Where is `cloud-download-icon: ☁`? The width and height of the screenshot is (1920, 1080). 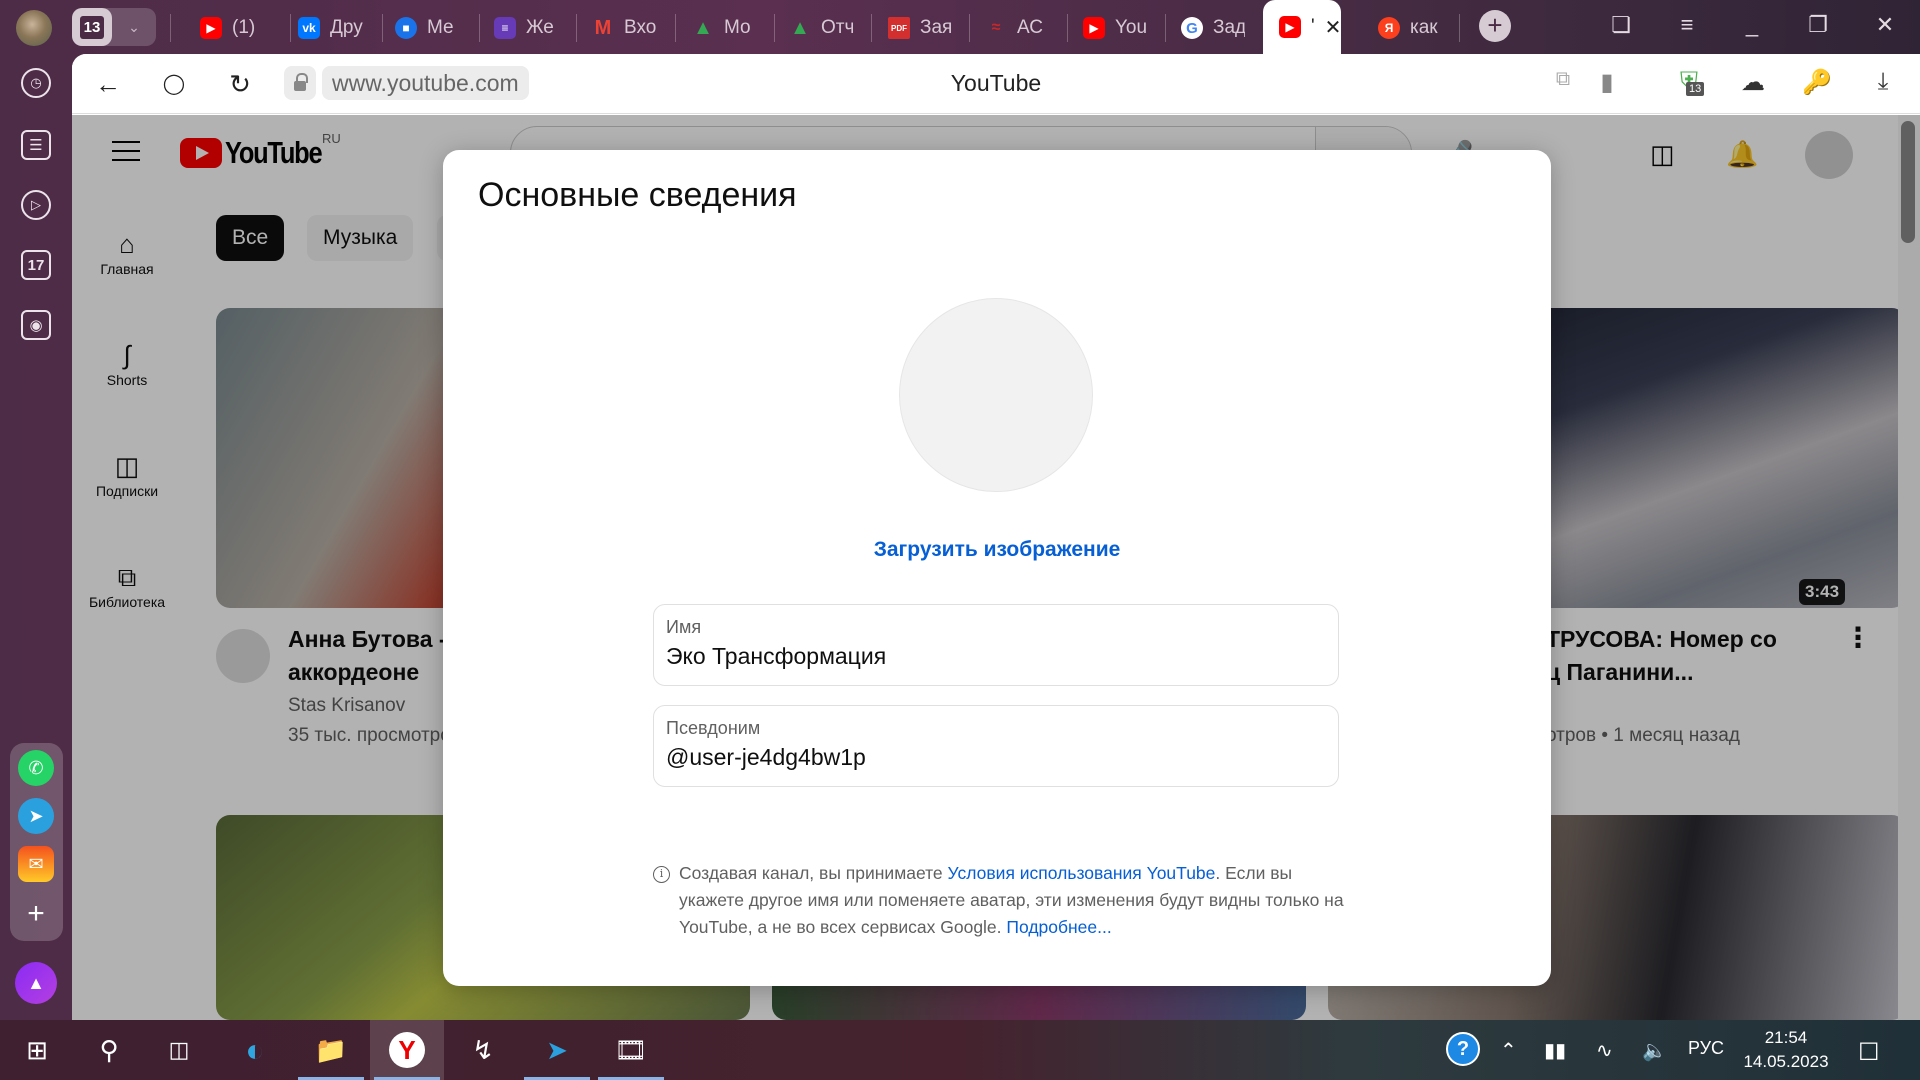 cloud-download-icon: ☁ is located at coordinates (1753, 82).